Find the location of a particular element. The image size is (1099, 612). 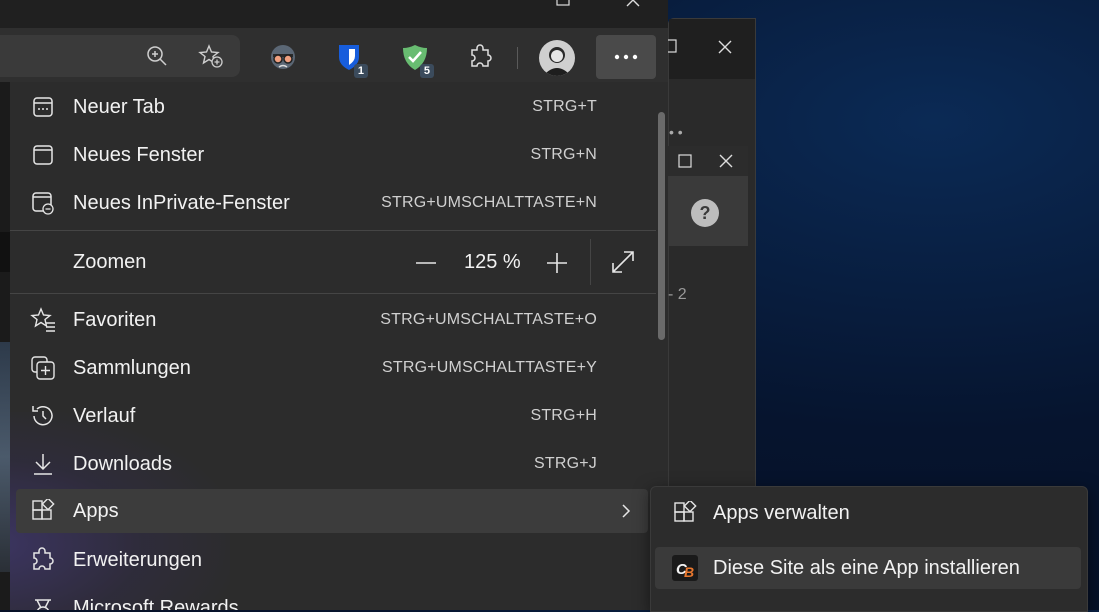

menu-item-zoom: Zoomen 125 % is located at coordinates (333, 262).